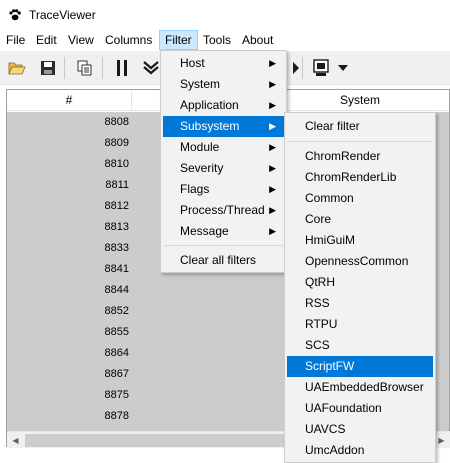 This screenshot has height=463, width=450. Describe the element at coordinates (116, 374) in the screenshot. I see `row-number: 8867` at that location.